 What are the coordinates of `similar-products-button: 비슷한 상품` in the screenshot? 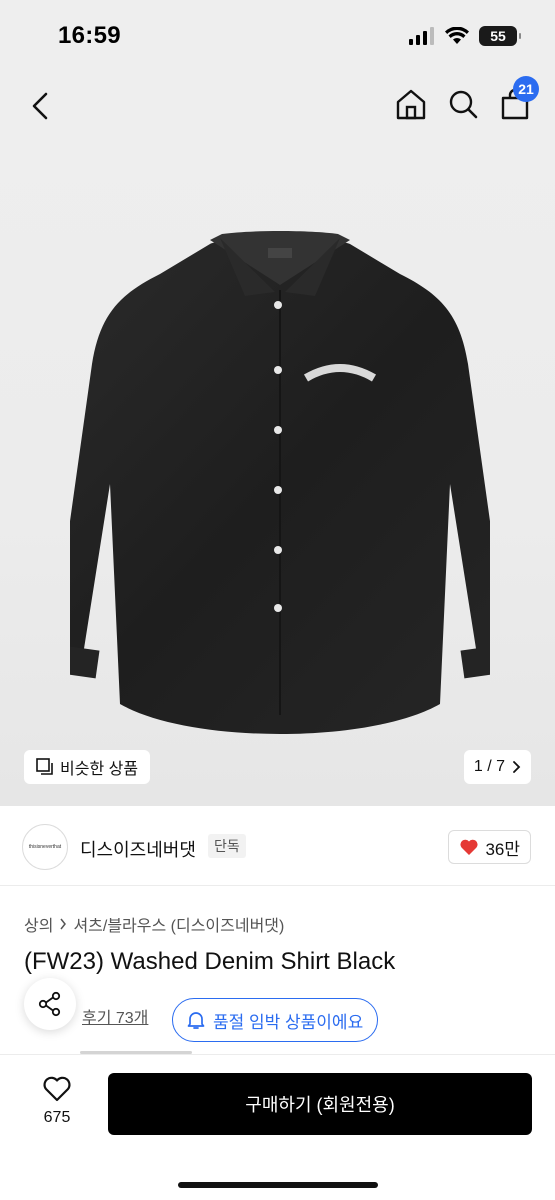 It's located at (87, 767).